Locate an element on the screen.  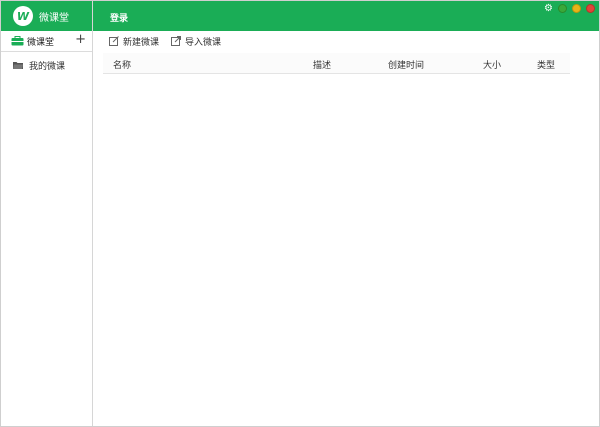
column-header-type: 类型 is located at coordinates (546, 64).